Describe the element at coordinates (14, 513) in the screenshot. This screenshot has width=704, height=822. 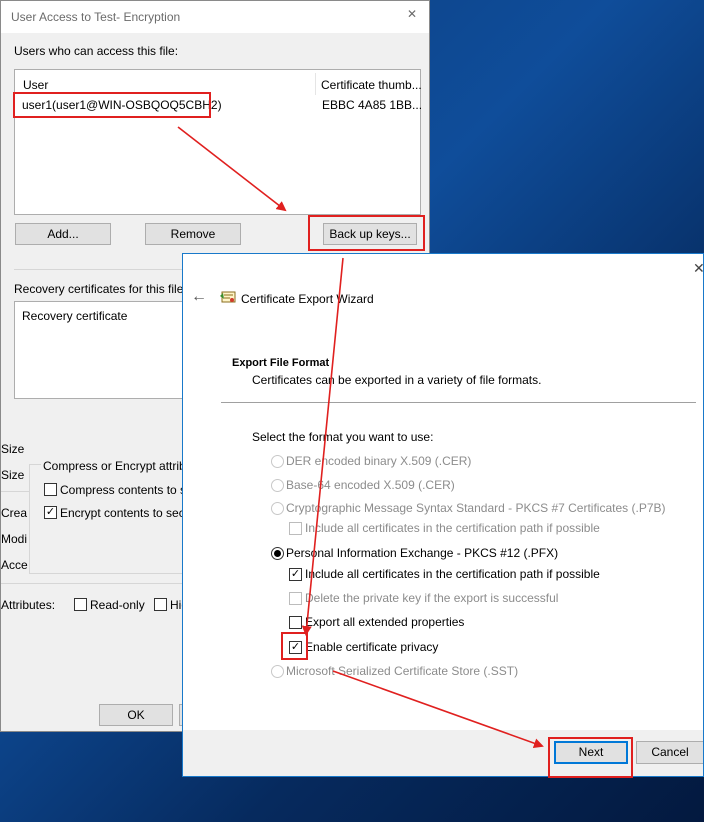
I see `created-label: Crea` at that location.